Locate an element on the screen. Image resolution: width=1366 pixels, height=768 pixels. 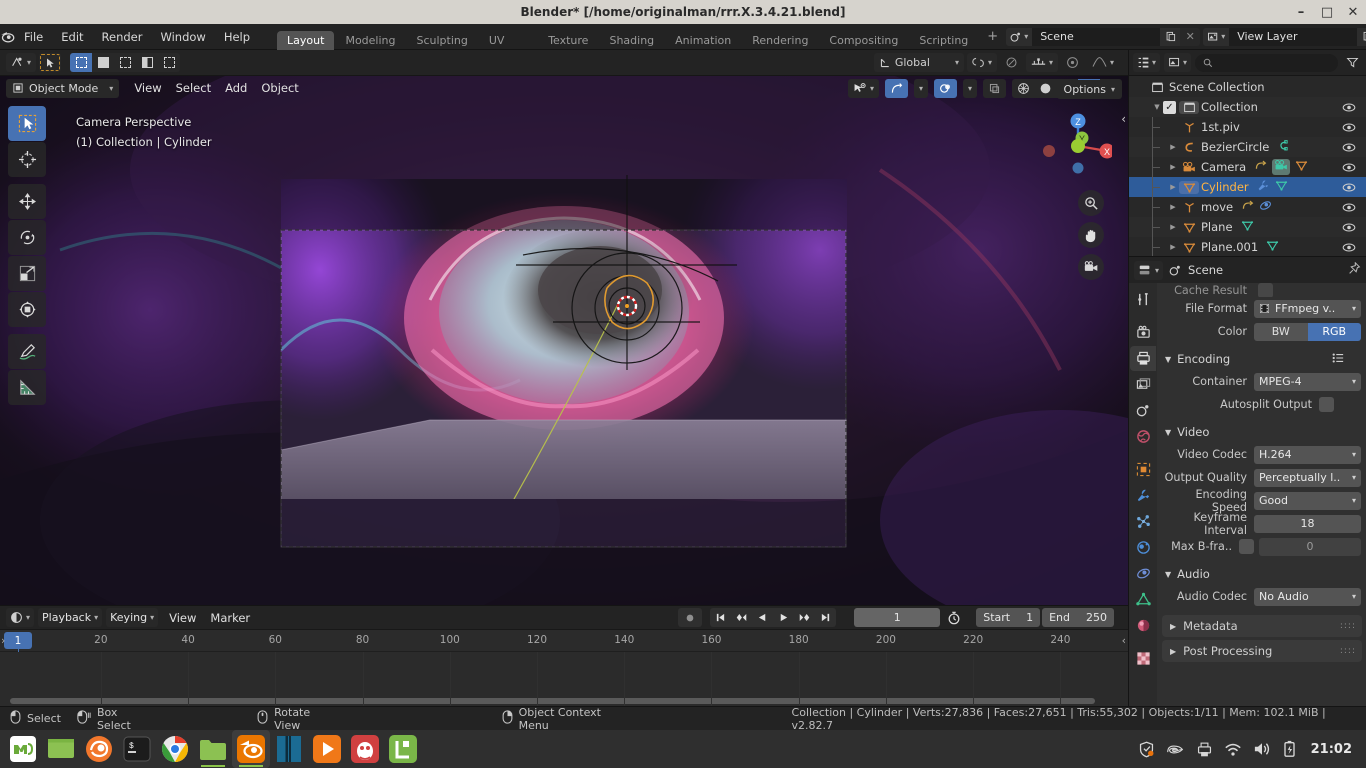
output-quality-dropdown: Perceptually l.. ▾ is located at coordinates (1307, 477).